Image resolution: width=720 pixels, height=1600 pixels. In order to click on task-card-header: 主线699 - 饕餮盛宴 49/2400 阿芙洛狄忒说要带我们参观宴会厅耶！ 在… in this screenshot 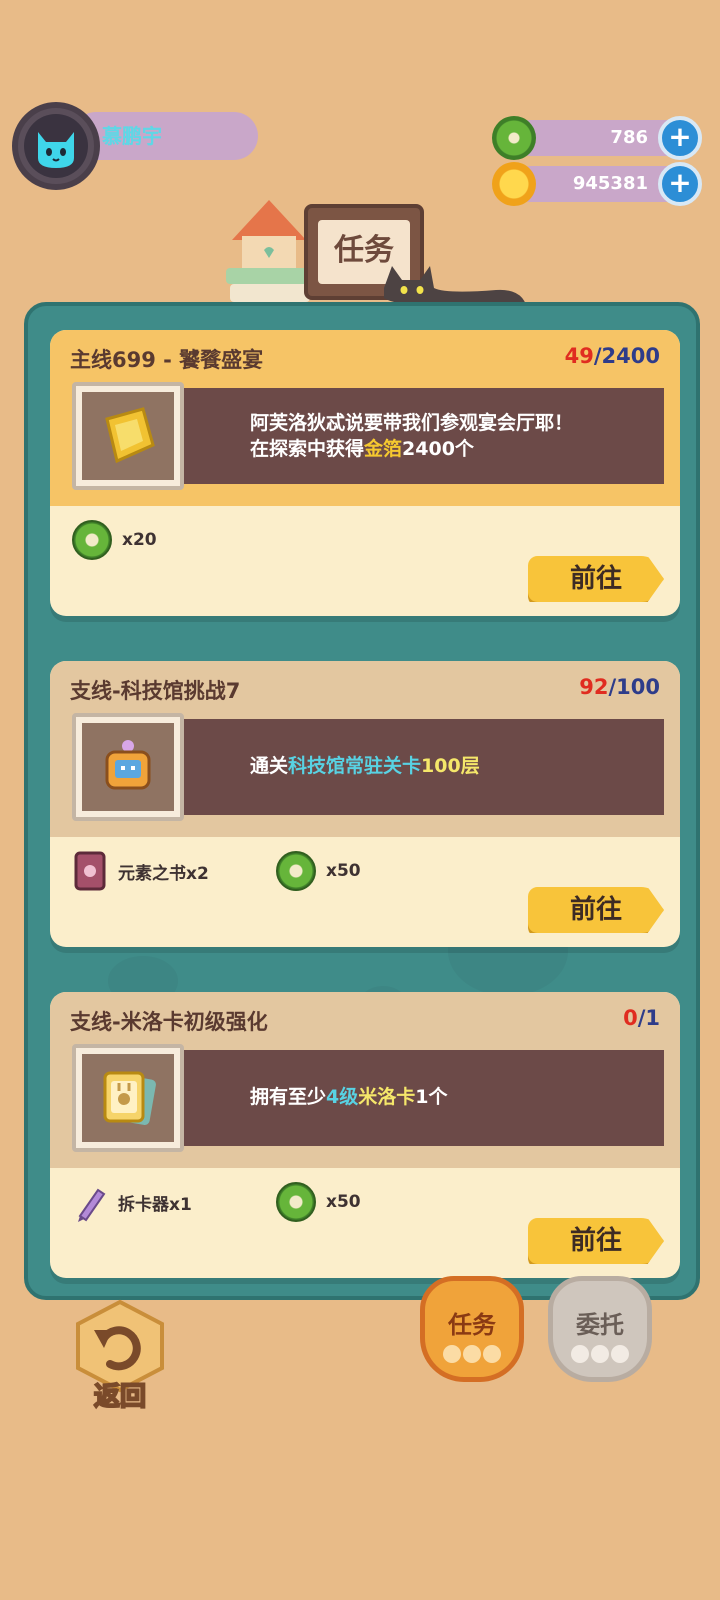, I will do `click(365, 418)`.